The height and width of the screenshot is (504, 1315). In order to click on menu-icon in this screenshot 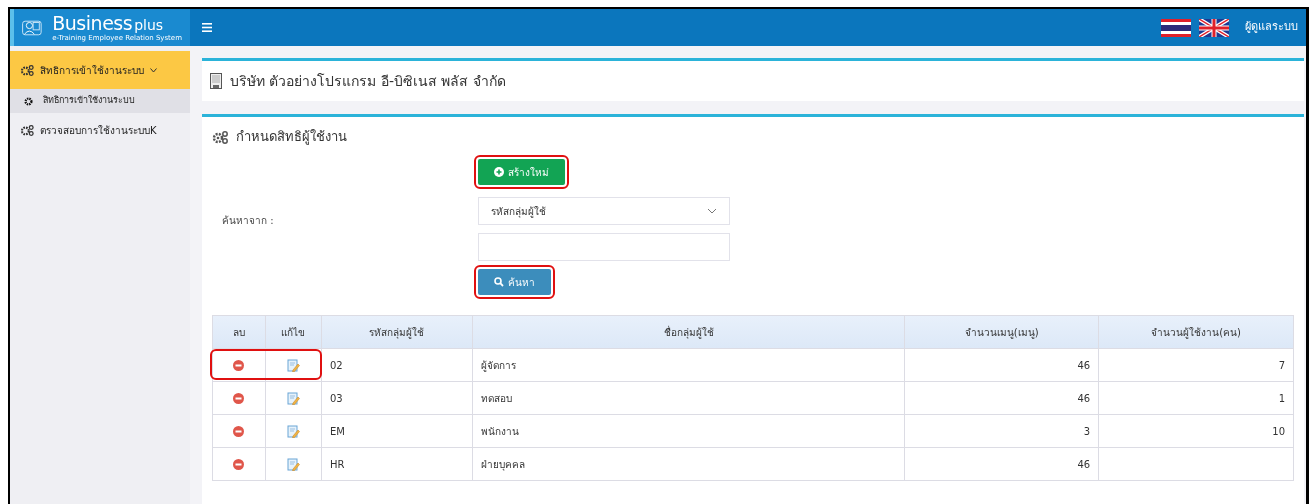, I will do `click(207, 27)`.